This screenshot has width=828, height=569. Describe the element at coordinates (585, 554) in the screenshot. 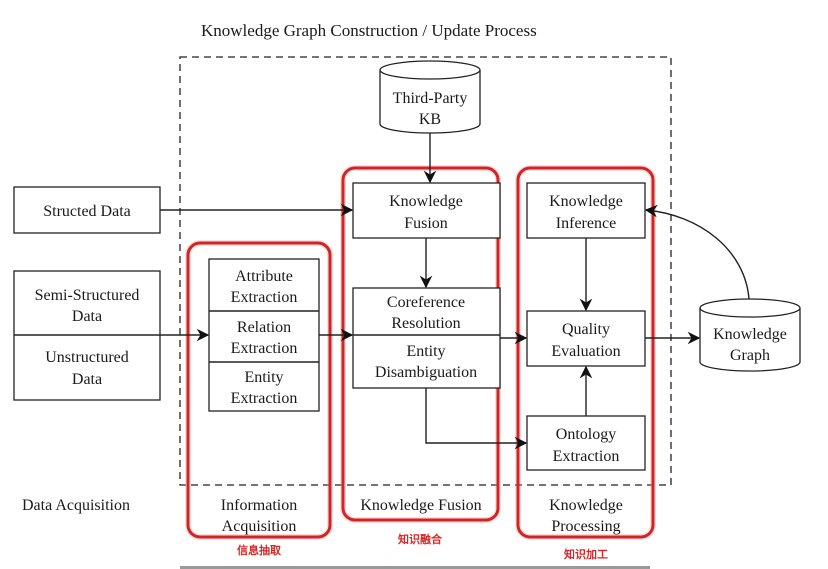

I see `cn-label-knowledge-processing: 知识加工` at that location.